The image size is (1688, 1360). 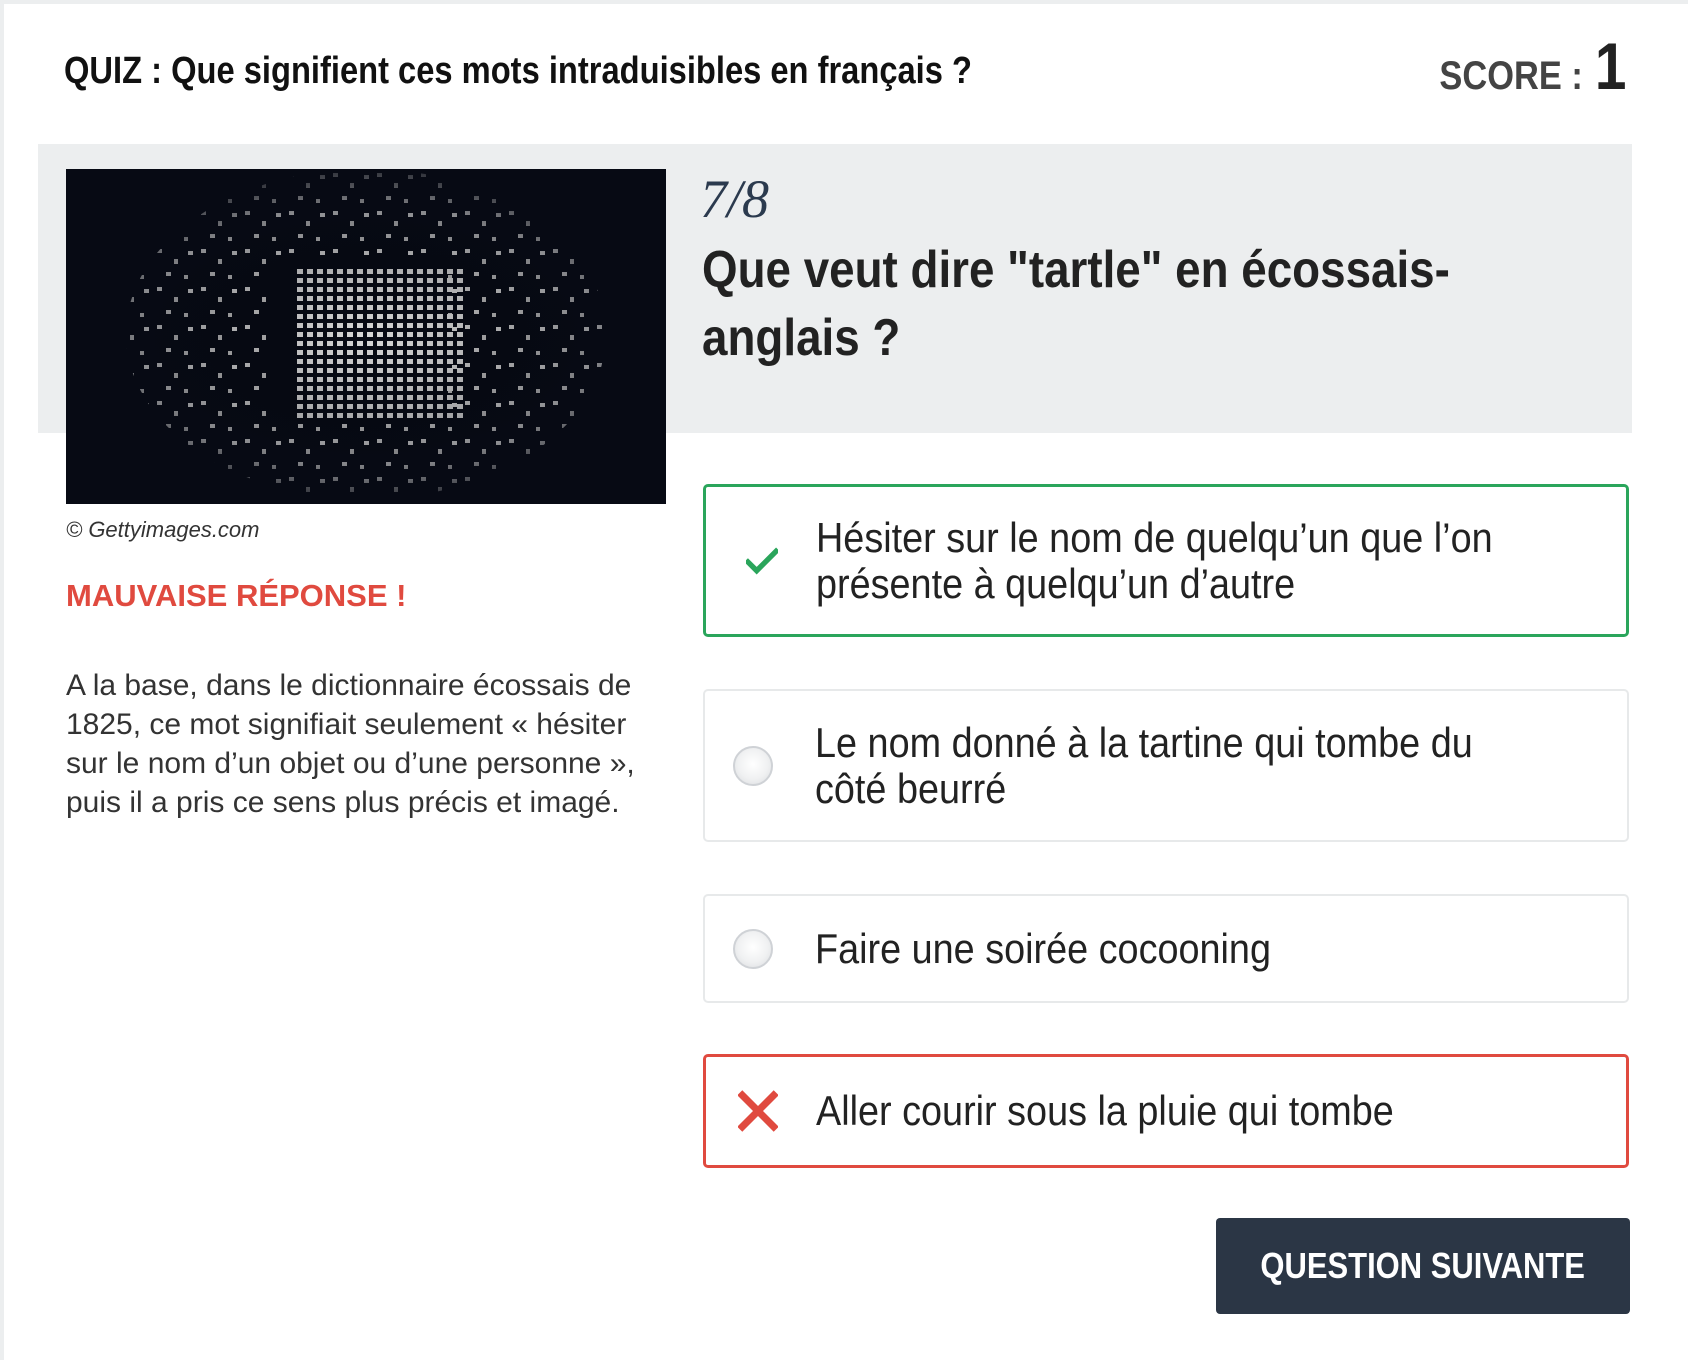 I want to click on answer-option-3: Faire une soirée cocooning, so click(x=1166, y=948).